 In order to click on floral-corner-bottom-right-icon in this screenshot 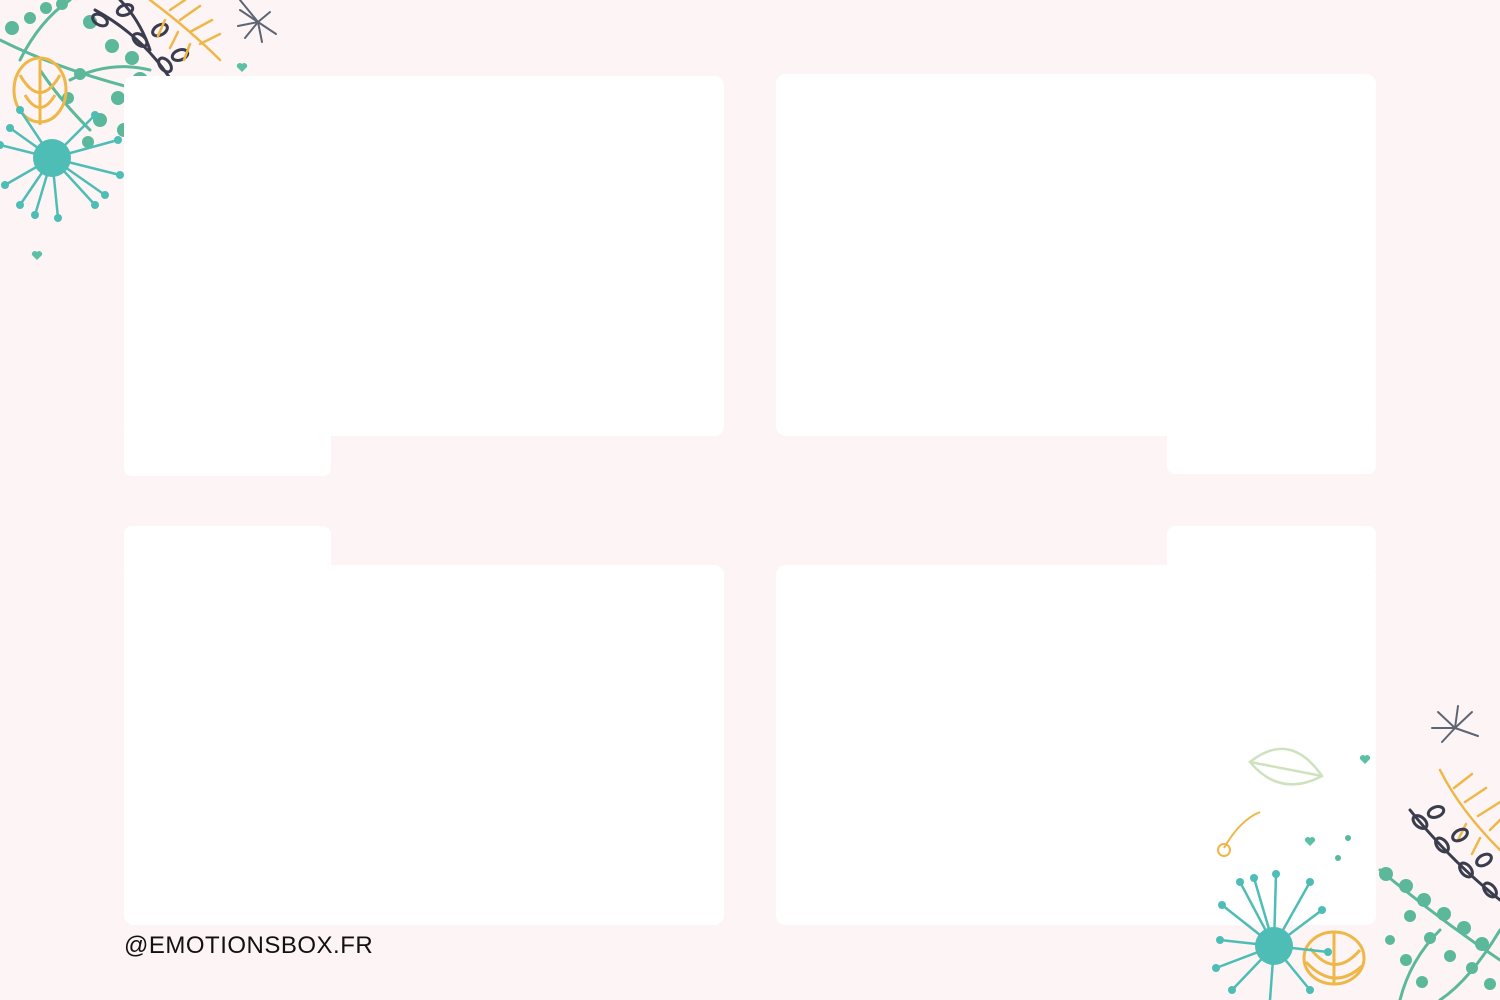, I will do `click(1356, 852)`.